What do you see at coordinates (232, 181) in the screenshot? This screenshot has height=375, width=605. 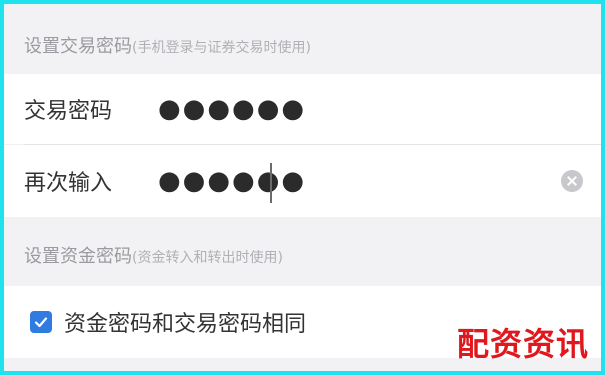 I see `confirm-password-input: ●●●●●●` at bounding box center [232, 181].